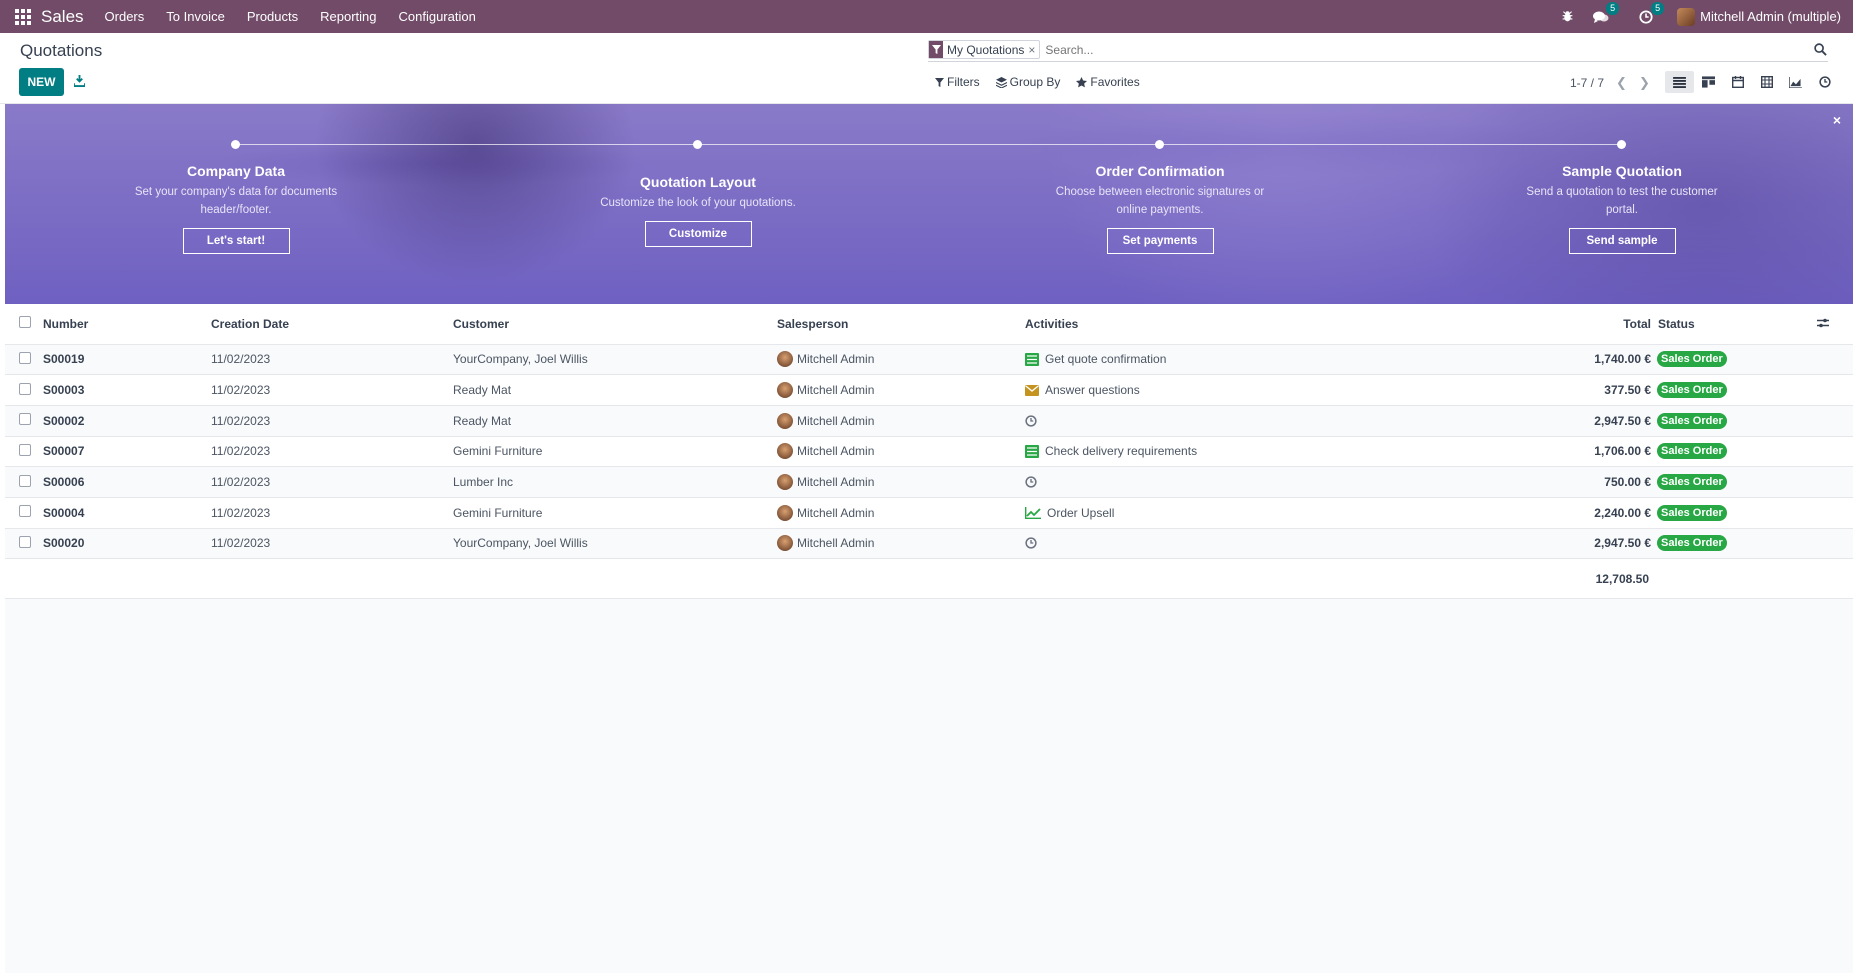  I want to click on app-name: Sales, so click(62, 17).